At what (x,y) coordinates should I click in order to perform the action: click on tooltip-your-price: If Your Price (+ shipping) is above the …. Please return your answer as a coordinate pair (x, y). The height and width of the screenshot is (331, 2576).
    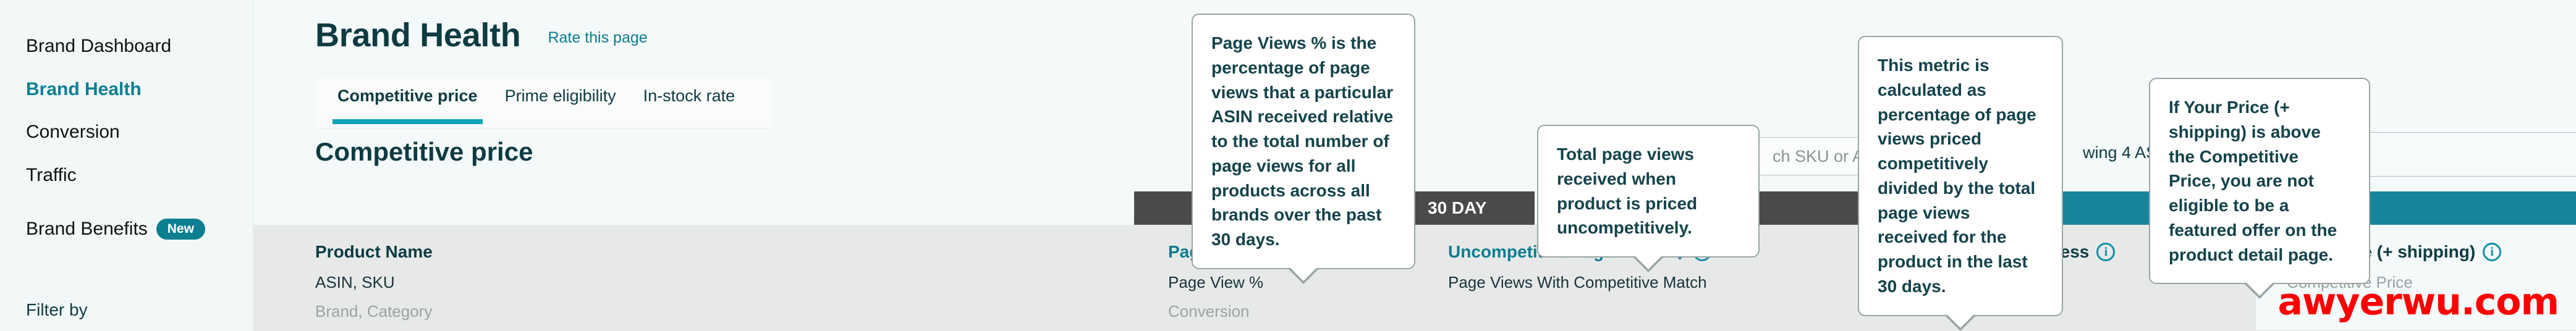
    Looking at the image, I should click on (2259, 189).